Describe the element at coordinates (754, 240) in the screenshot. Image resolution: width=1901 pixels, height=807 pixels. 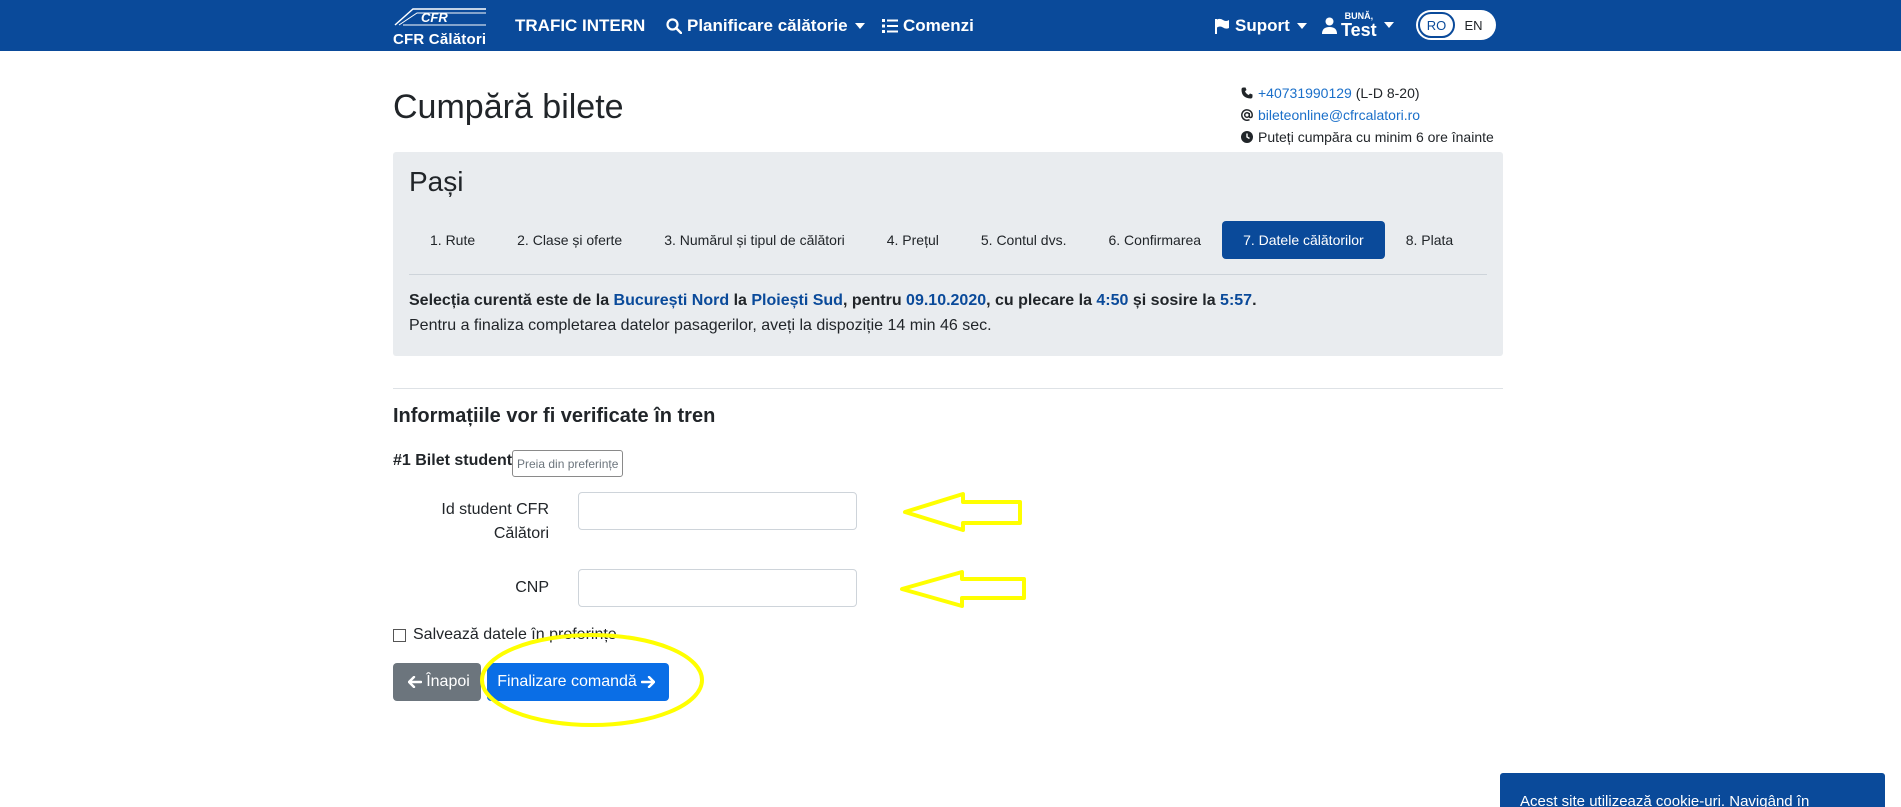
I see `step-tab-3: 3. Numărul și tipul de călători` at that location.